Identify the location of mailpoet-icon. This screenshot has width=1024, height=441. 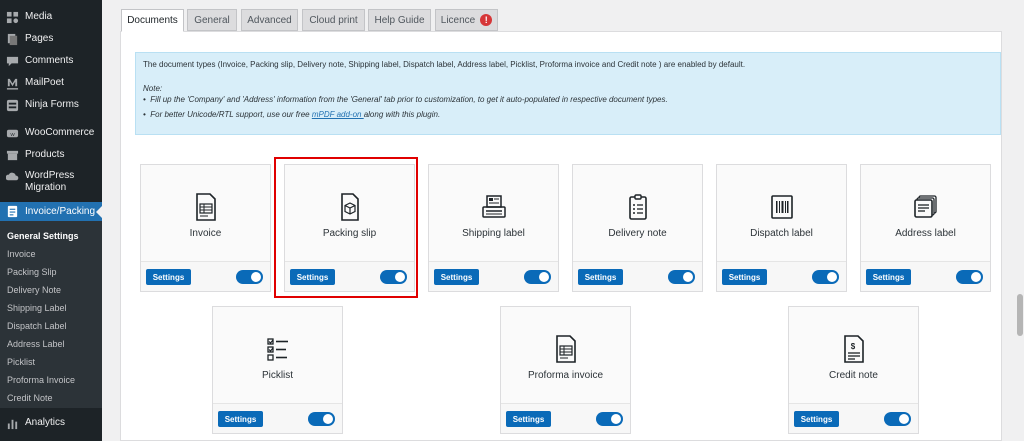
(12, 83).